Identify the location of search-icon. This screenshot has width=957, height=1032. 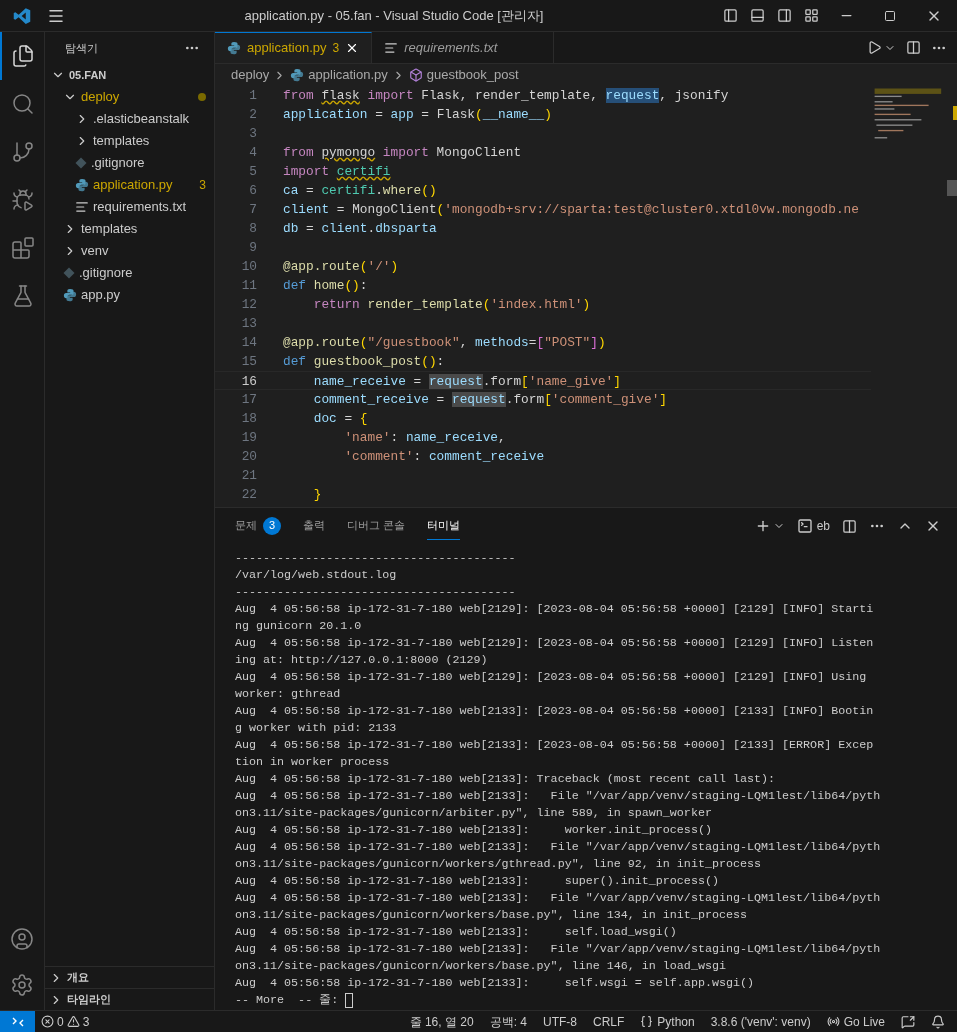
(23, 104).